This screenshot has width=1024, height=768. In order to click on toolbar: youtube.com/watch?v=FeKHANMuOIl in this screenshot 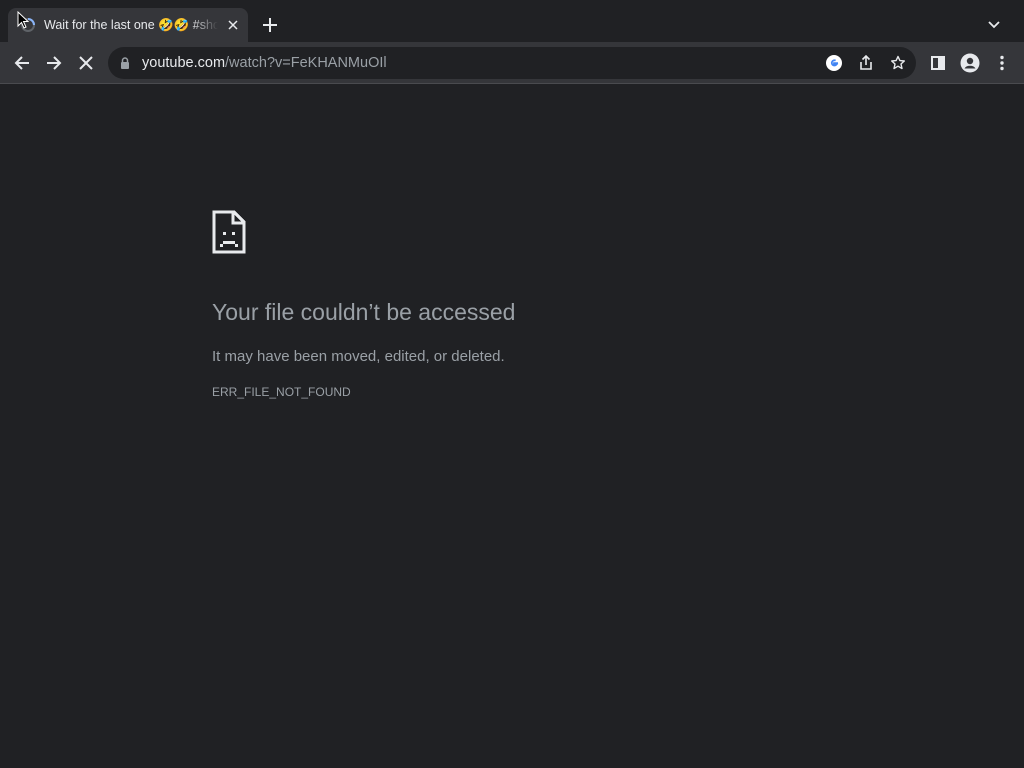, I will do `click(512, 63)`.